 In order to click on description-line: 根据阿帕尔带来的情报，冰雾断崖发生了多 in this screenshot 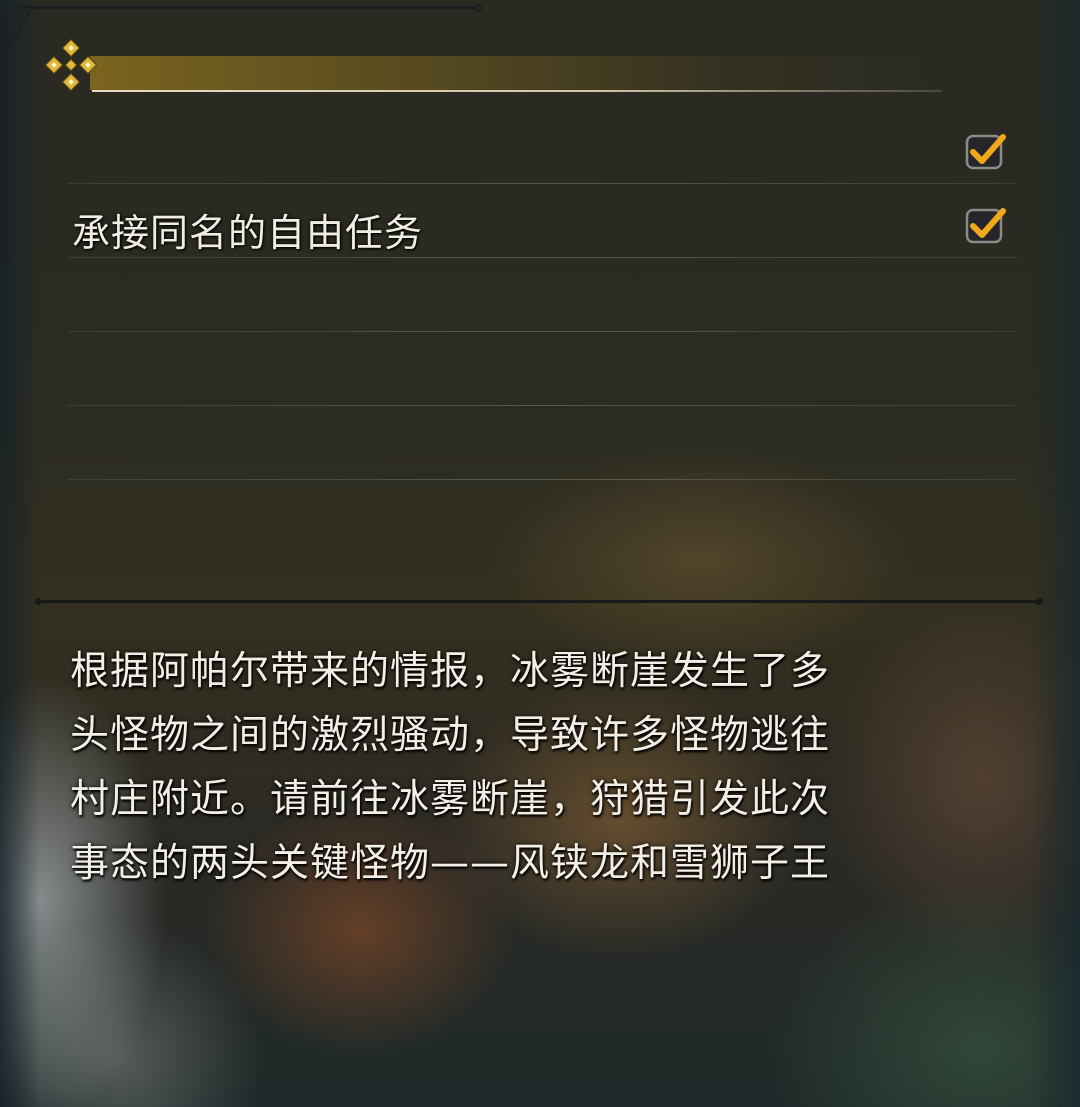, I will do `click(450, 671)`.